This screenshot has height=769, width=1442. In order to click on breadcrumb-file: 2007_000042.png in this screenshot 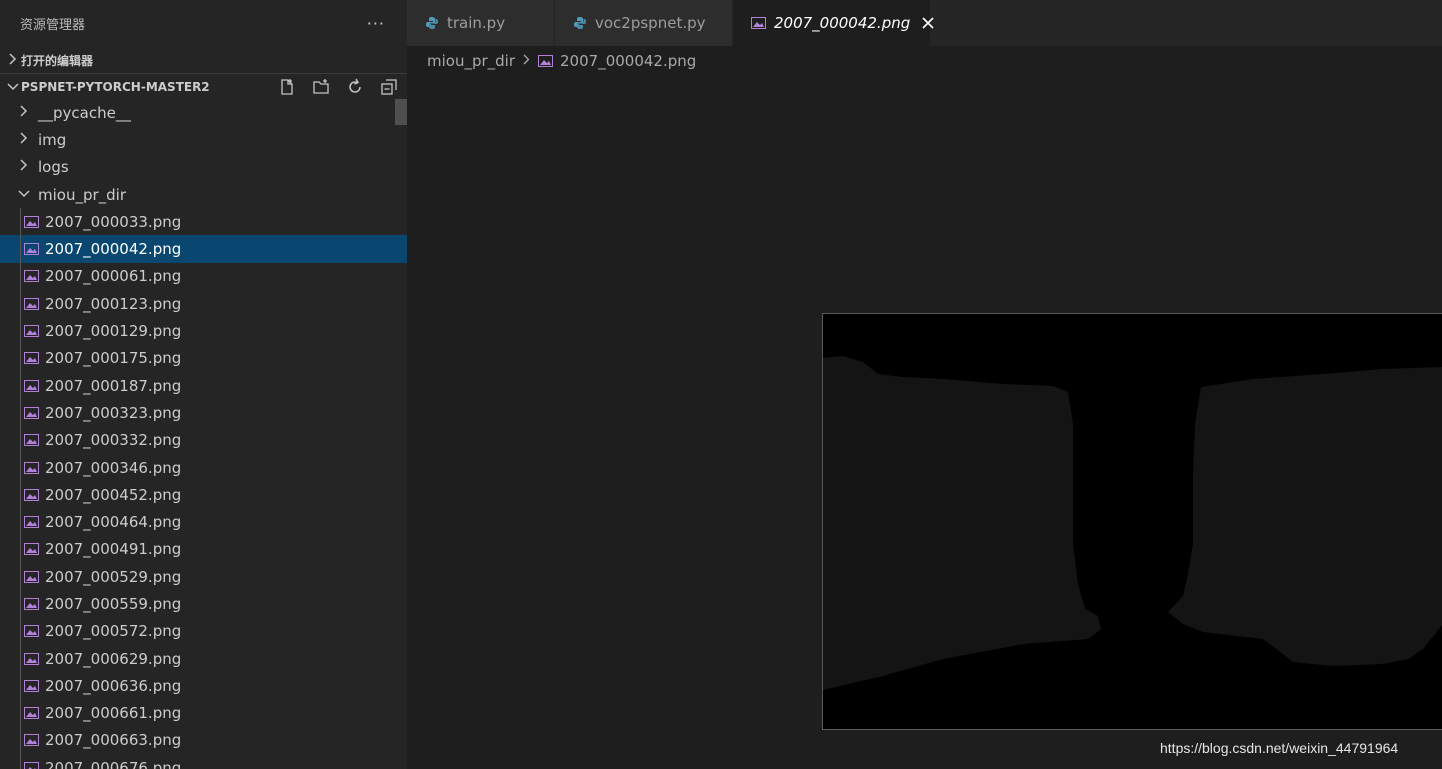, I will do `click(628, 61)`.